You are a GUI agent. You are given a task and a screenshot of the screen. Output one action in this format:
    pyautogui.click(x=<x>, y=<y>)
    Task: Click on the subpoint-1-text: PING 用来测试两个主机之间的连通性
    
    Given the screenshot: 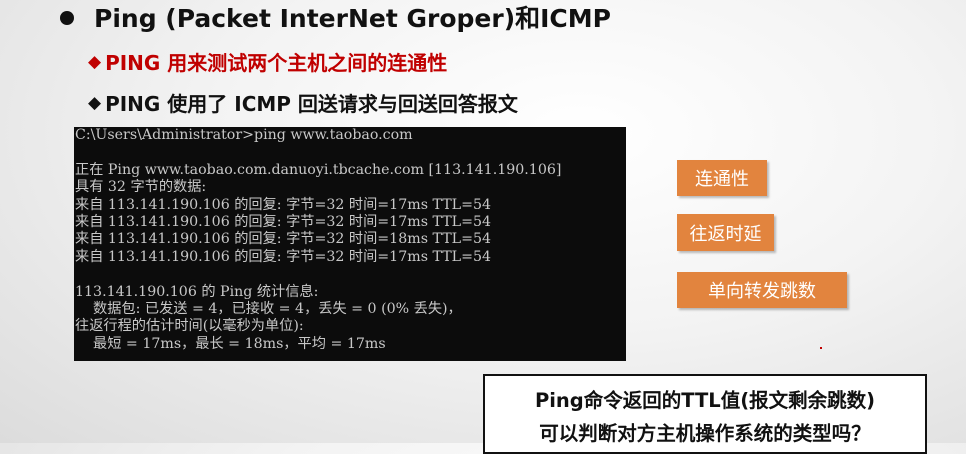 What is the action you would take?
    pyautogui.click(x=276, y=63)
    